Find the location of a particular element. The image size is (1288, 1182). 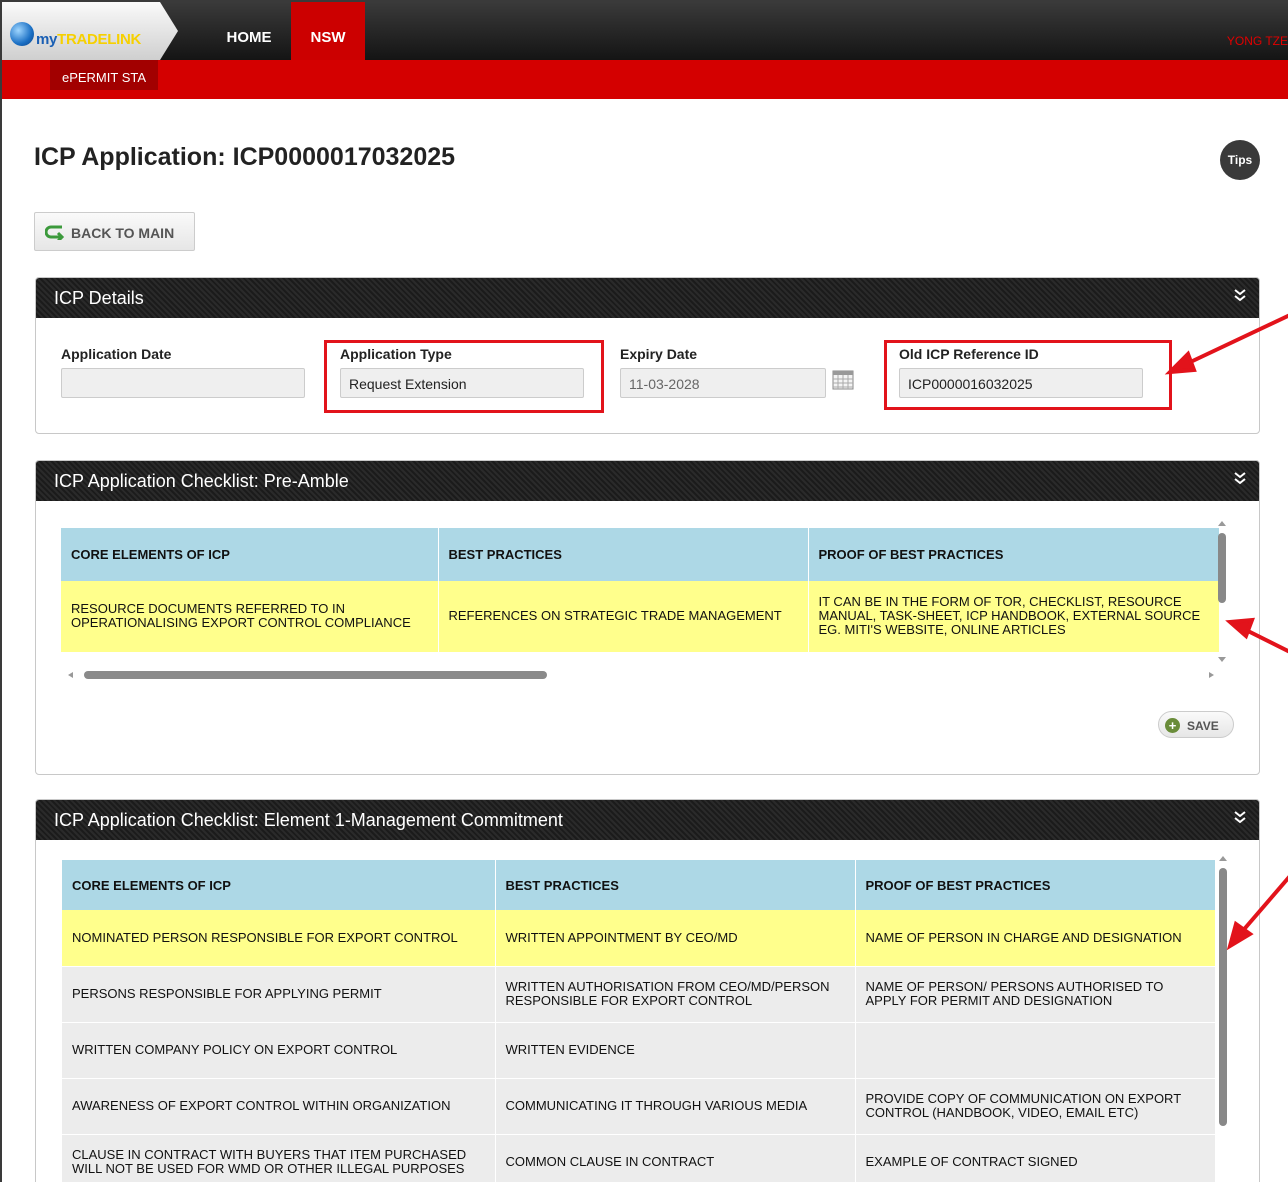

annotation-arrows is located at coordinates (1226, 632).